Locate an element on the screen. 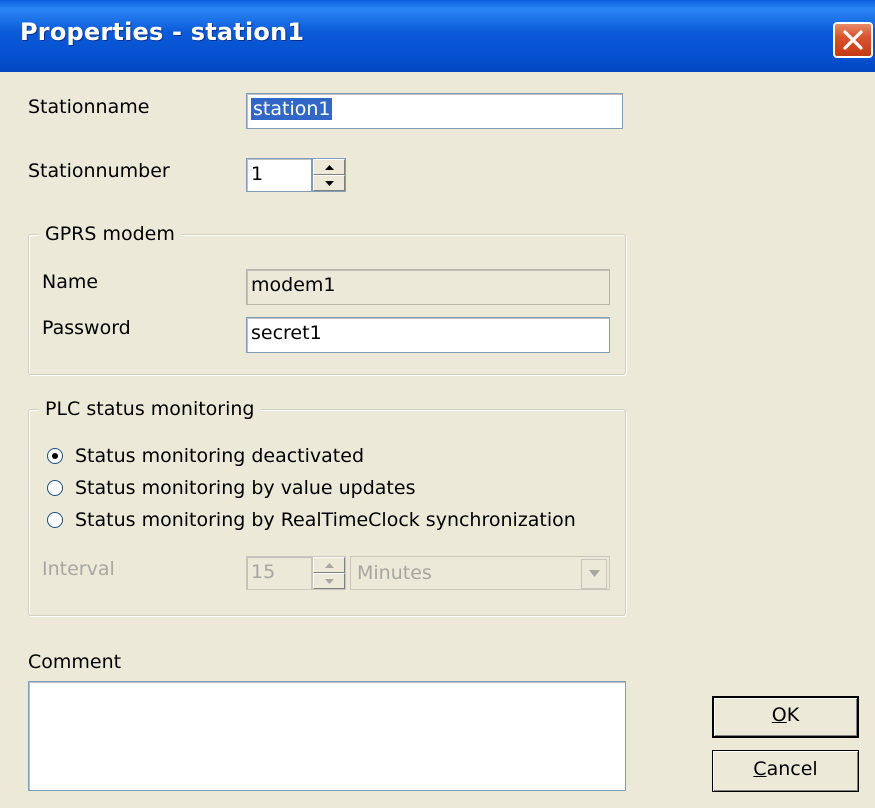  interval-unit-select: Minutes is located at coordinates (480, 573).